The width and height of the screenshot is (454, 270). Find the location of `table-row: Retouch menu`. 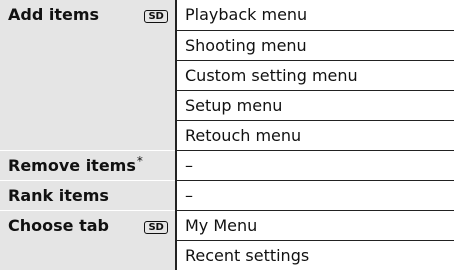

table-row: Retouch menu is located at coordinates (227, 135).